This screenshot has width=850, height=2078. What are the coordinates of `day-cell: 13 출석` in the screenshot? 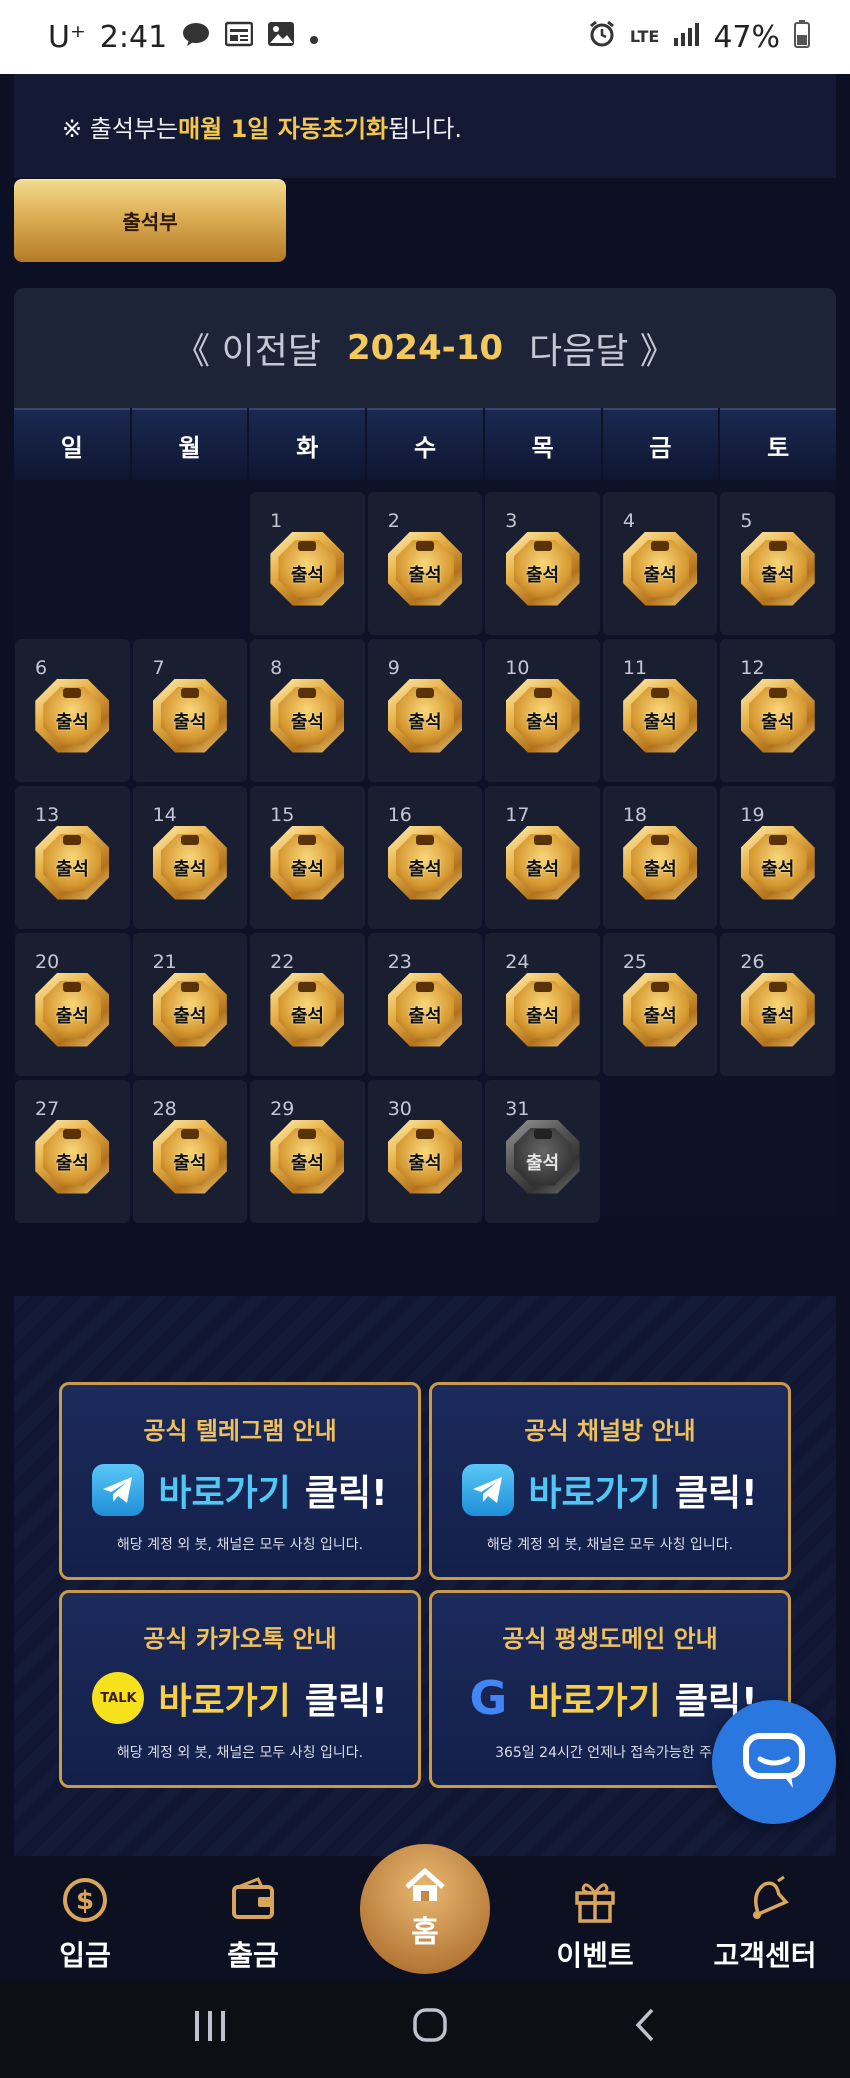 It's located at (72, 857).